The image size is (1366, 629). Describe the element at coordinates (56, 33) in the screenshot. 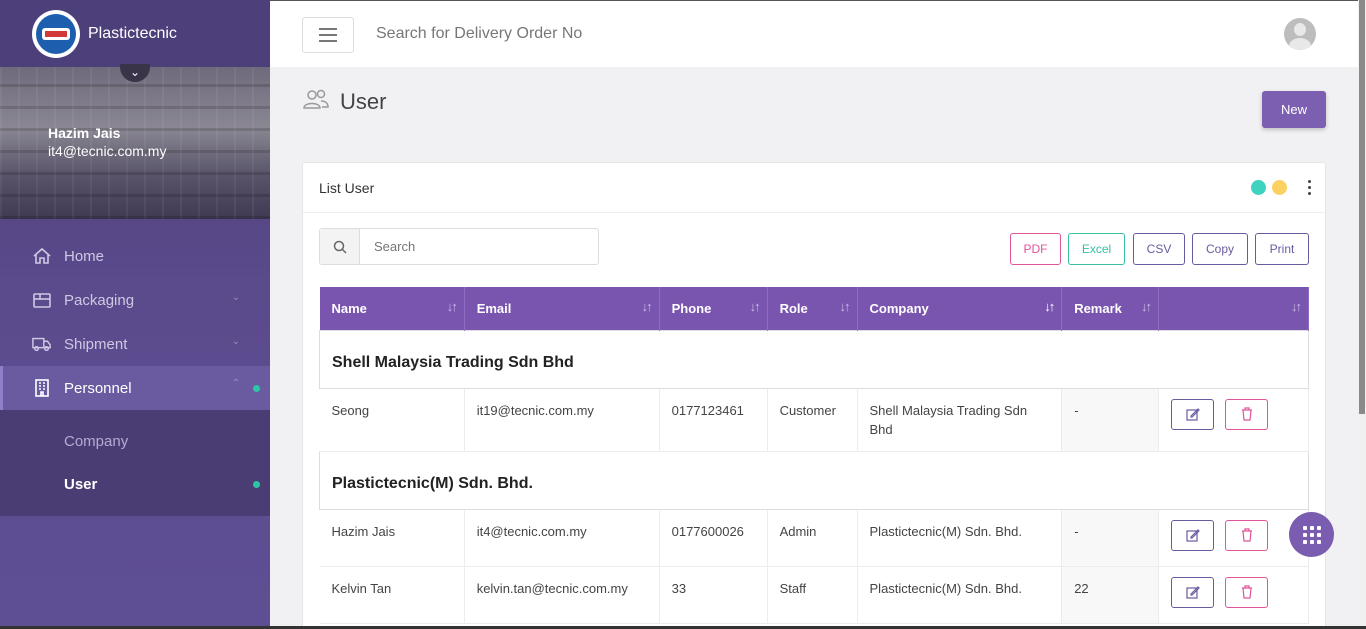

I see `company-logo` at that location.